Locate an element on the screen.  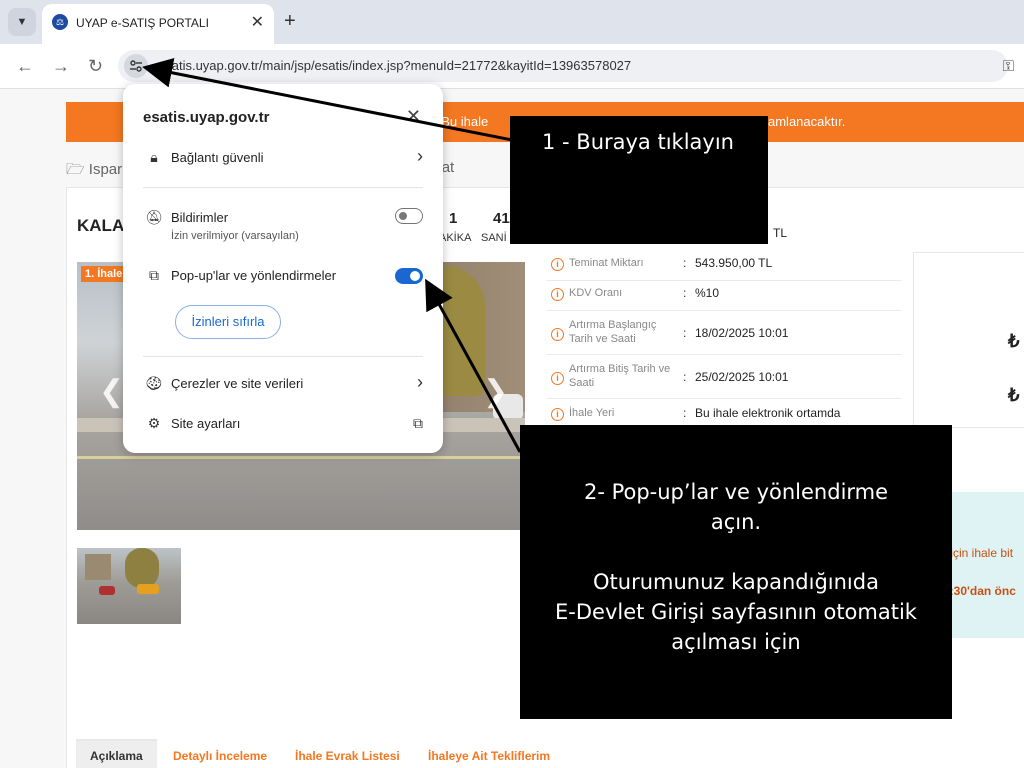
note-text: r için ihale bit is located at coordinates (978, 553).